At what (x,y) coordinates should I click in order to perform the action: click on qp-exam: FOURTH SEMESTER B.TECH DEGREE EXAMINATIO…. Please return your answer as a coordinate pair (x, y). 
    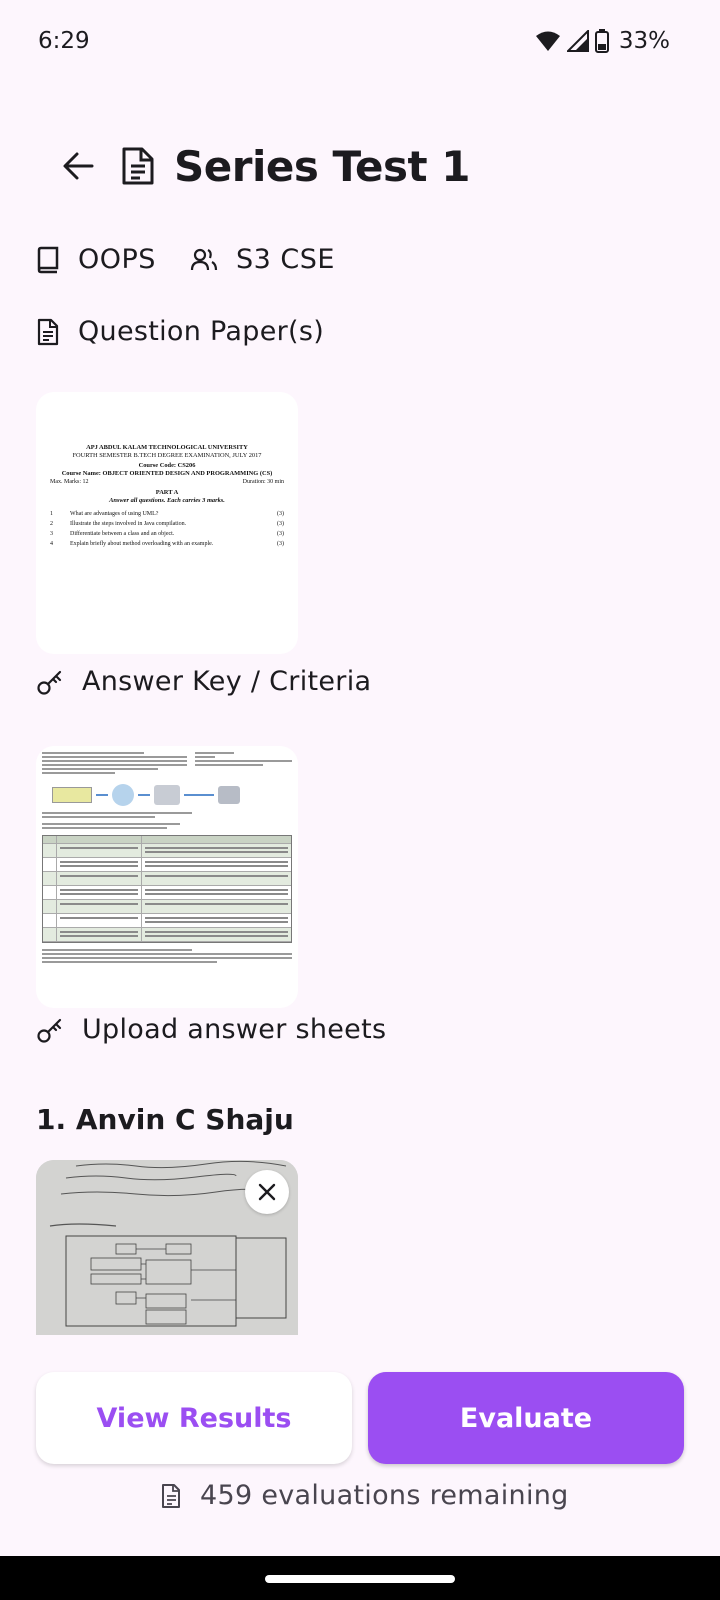
    Looking at the image, I should click on (167, 455).